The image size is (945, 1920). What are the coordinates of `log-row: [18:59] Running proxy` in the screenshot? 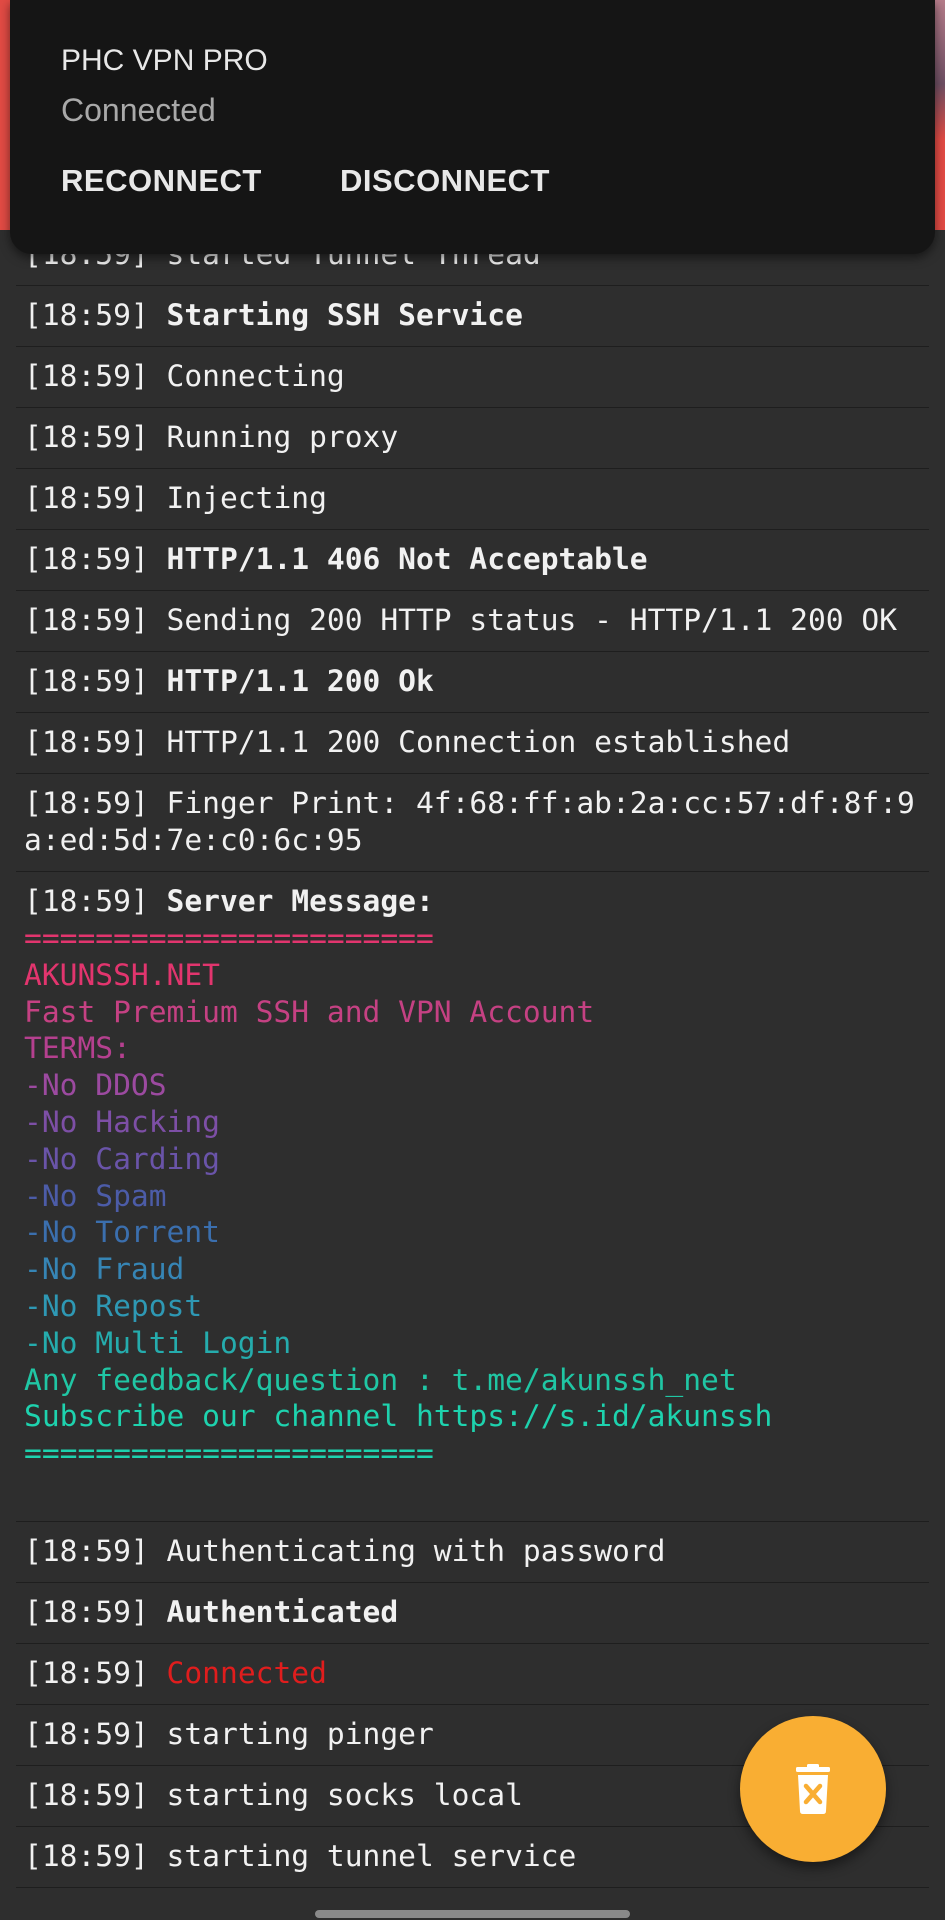 It's located at (472, 438).